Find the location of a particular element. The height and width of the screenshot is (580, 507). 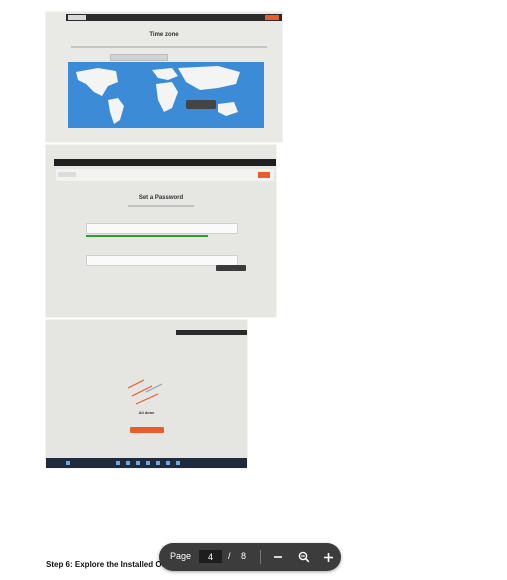

screenshot-photo-timezone: Time zone is located at coordinates (164, 77).